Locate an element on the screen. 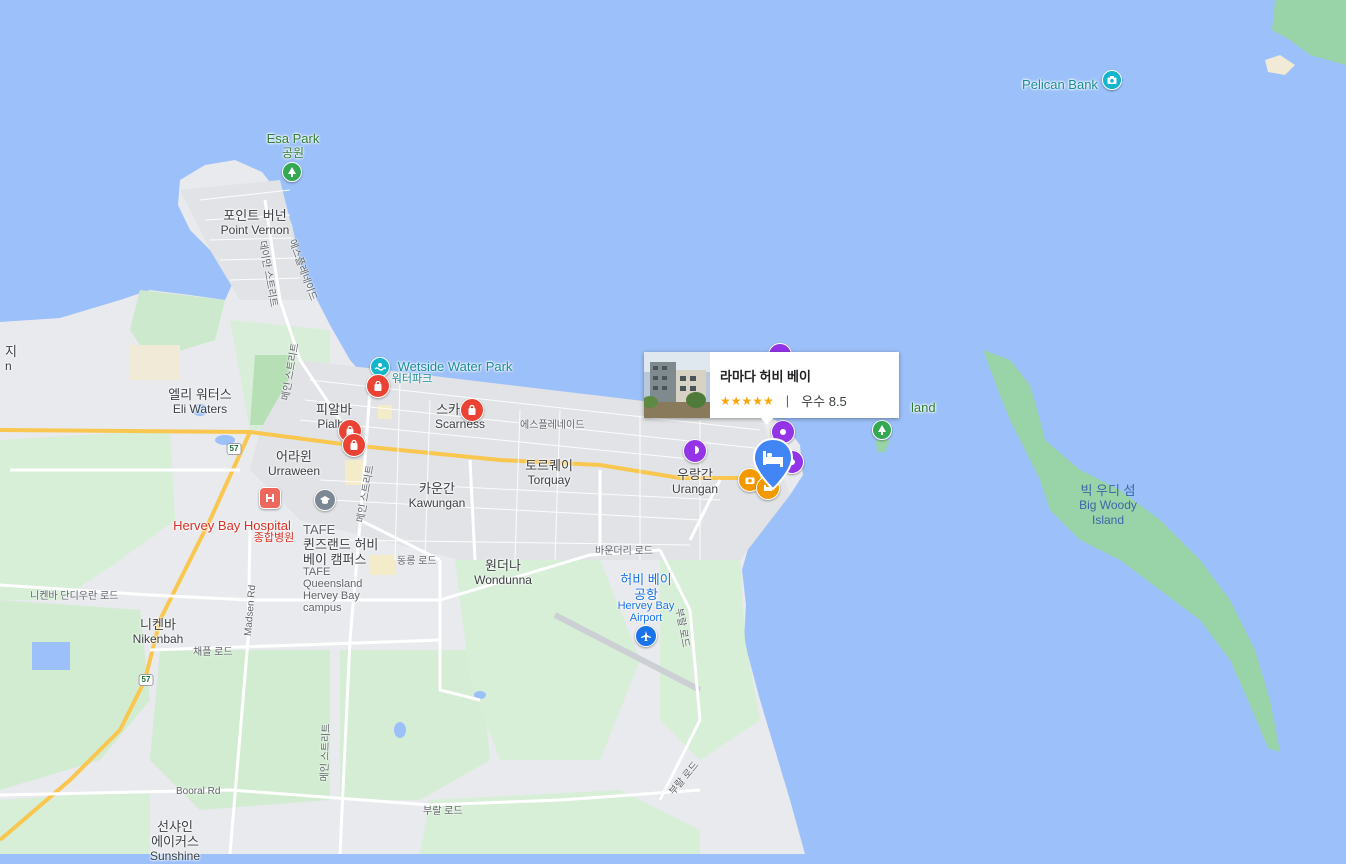 This screenshot has width=1346, height=864. tafe-label-en: TAFE Queensland Hervey Bay campus is located at coordinates (333, 590).